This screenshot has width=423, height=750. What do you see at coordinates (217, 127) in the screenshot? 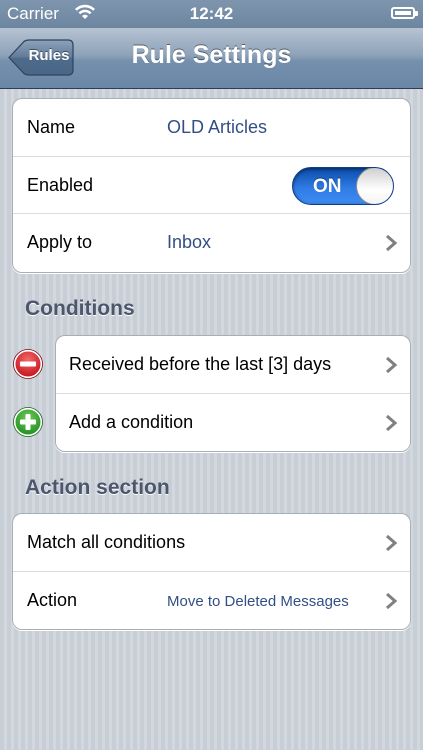
I see `name-value: OLD Articles` at bounding box center [217, 127].